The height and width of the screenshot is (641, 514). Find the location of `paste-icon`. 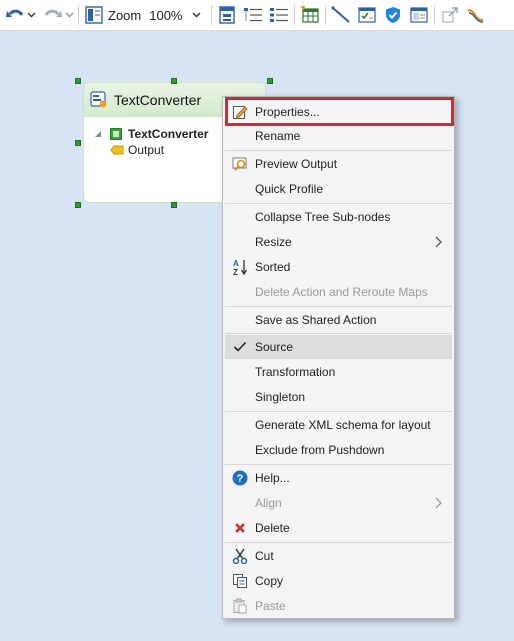

paste-icon is located at coordinates (240, 606).